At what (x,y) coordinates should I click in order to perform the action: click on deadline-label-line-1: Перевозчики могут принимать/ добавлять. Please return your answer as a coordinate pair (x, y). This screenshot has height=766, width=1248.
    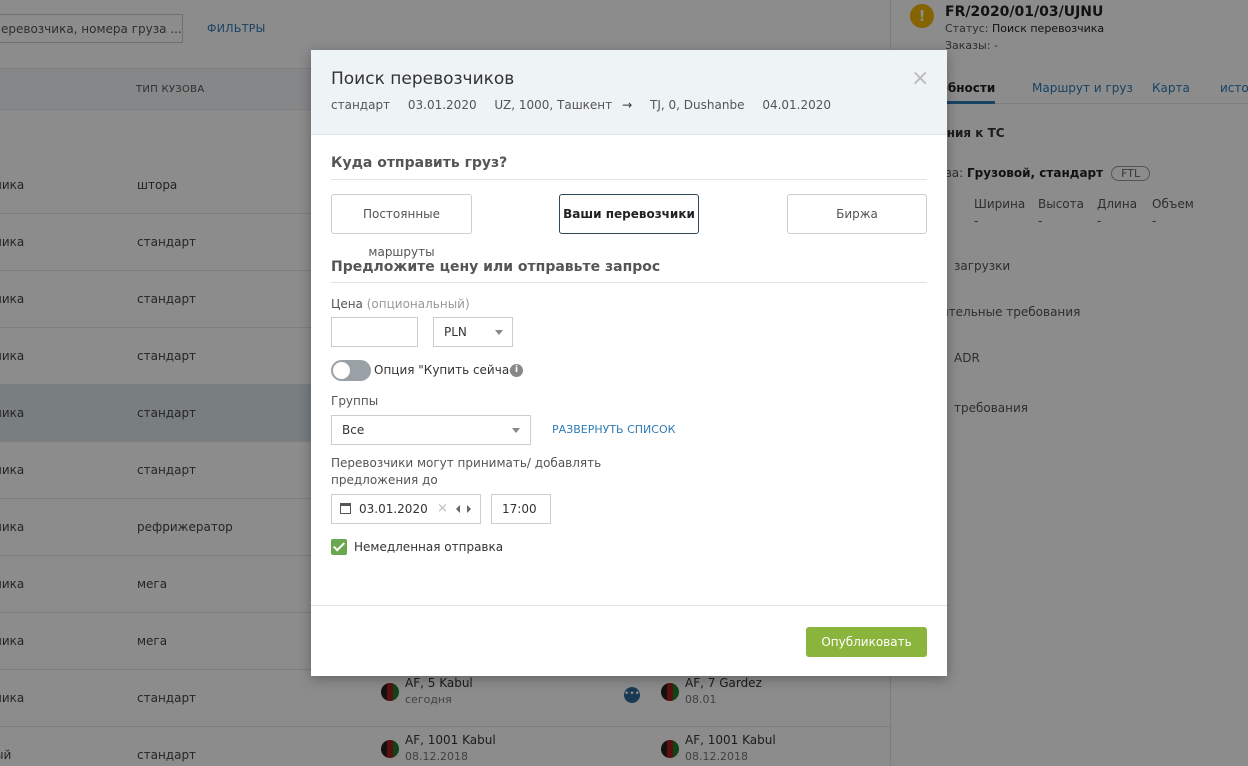
    Looking at the image, I should click on (466, 463).